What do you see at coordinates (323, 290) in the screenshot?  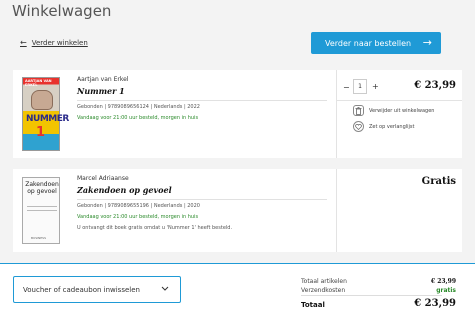 I see `shipping-label: Verzendkosten` at bounding box center [323, 290].